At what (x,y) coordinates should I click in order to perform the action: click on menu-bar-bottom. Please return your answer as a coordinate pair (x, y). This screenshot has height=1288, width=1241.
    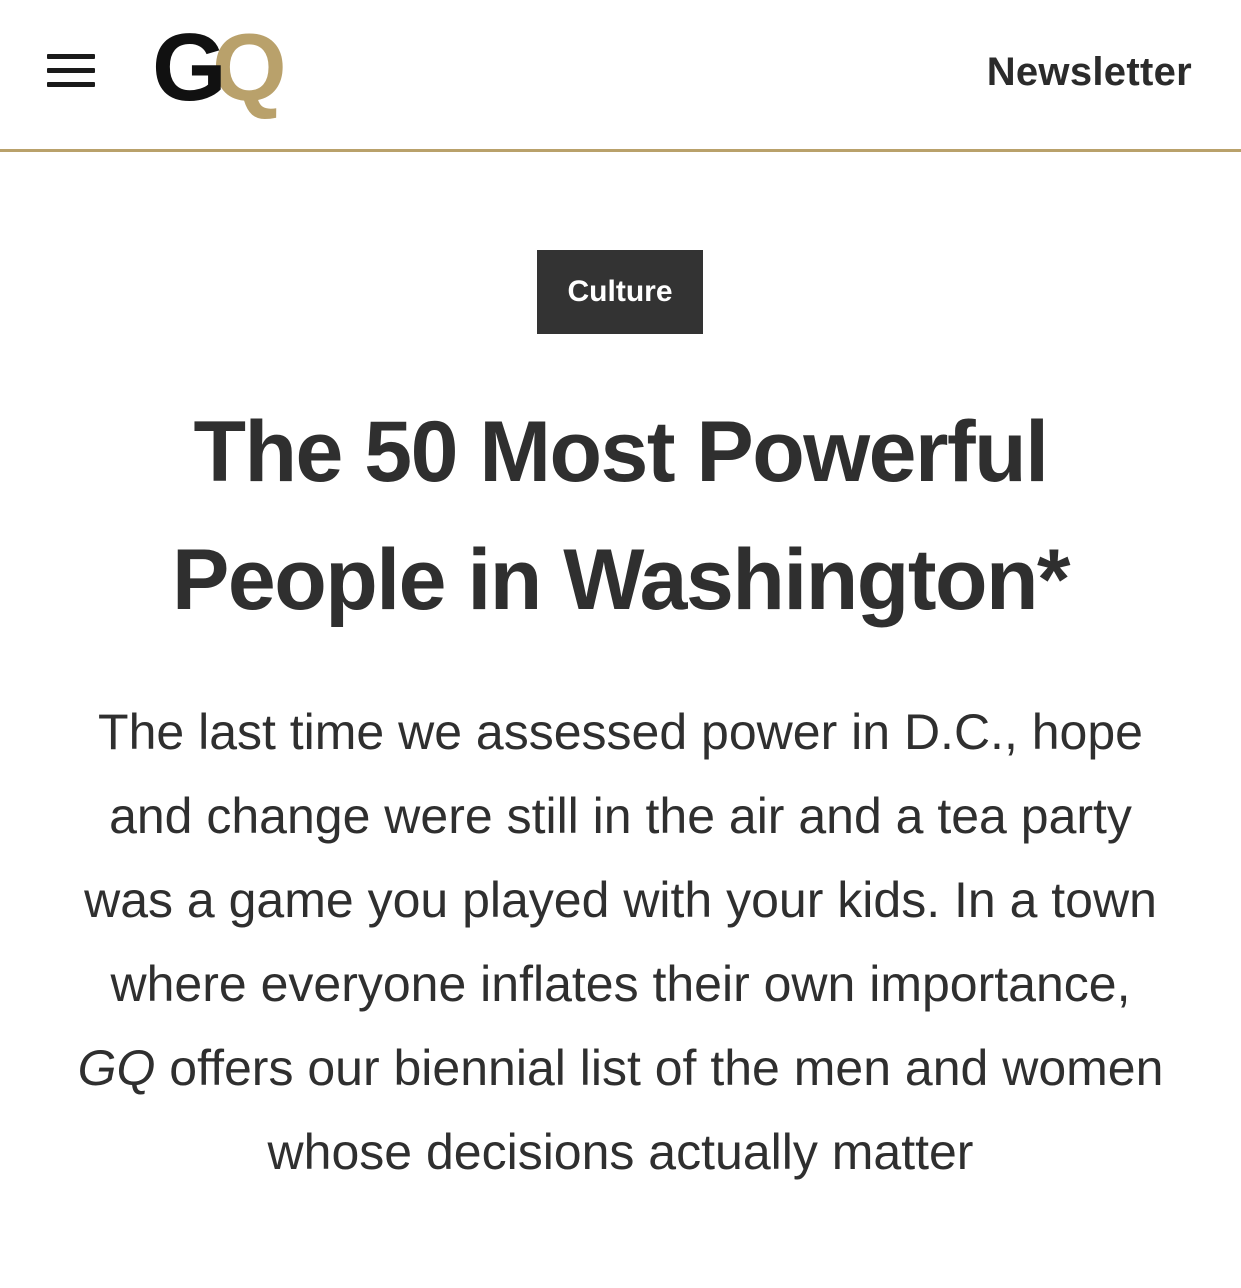
    Looking at the image, I should click on (71, 84).